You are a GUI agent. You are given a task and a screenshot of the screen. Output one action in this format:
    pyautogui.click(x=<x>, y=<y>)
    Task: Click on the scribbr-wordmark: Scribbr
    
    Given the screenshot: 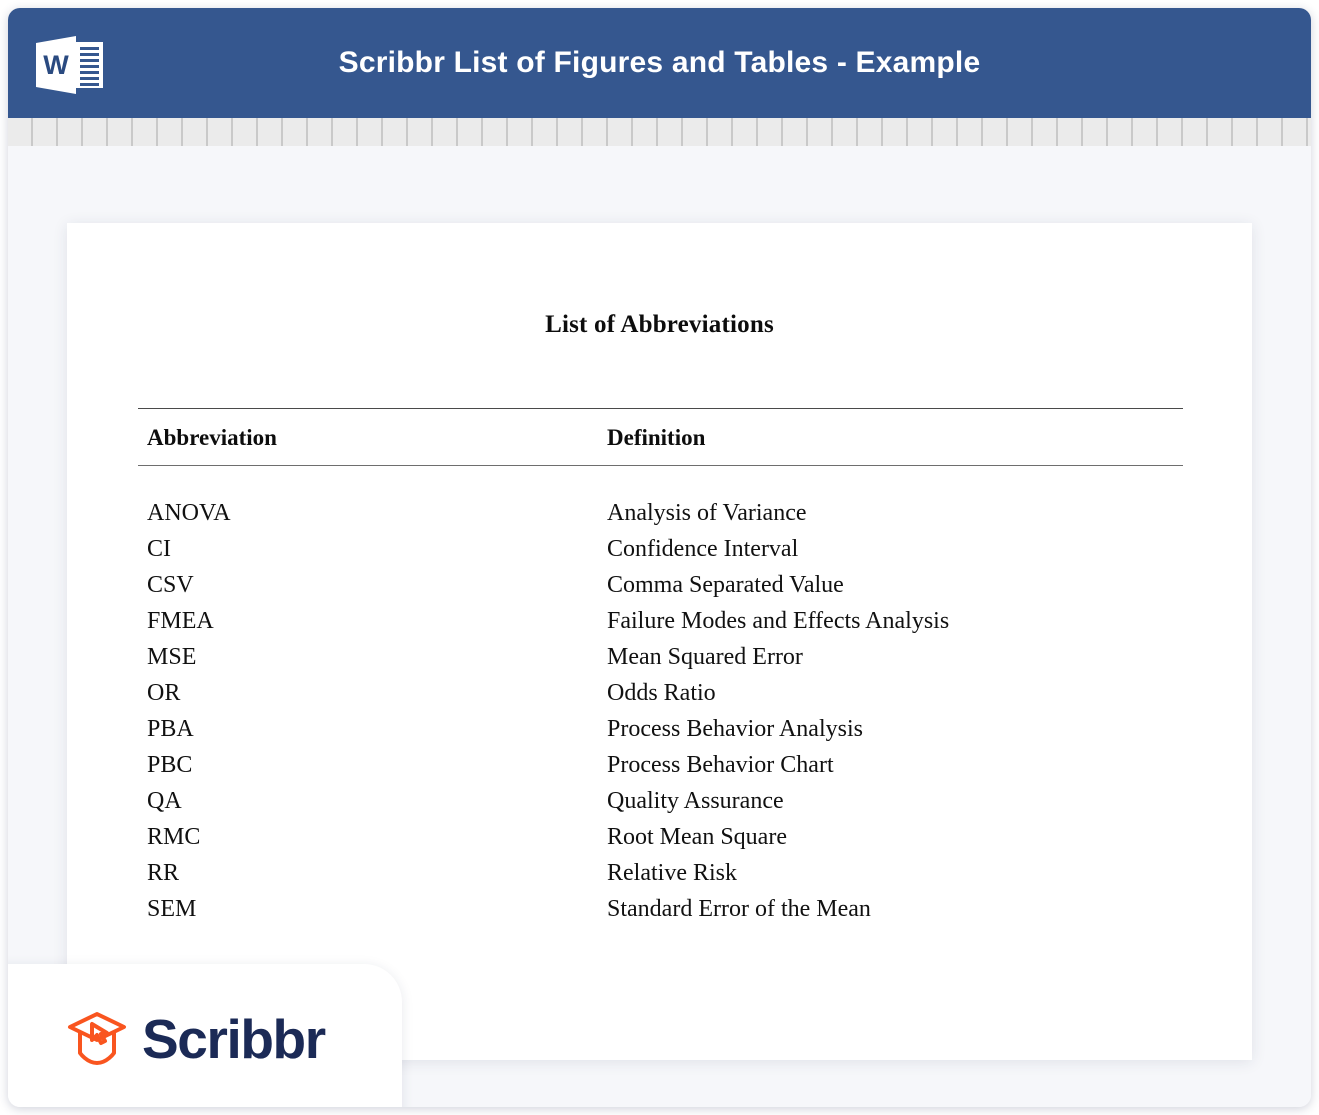 What is the action you would take?
    pyautogui.click(x=234, y=1038)
    